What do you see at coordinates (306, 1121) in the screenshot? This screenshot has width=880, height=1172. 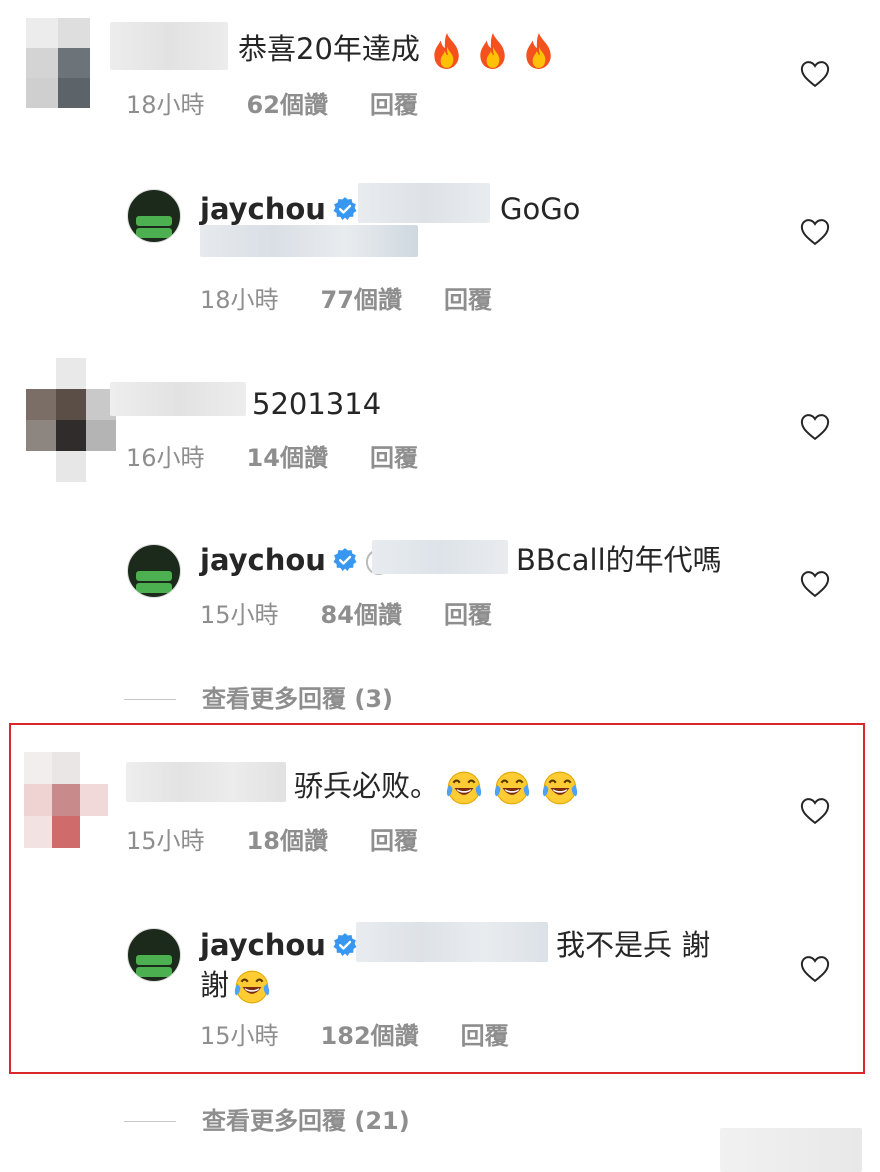 I see `view-more-replies: 查看更多回覆 (21)` at bounding box center [306, 1121].